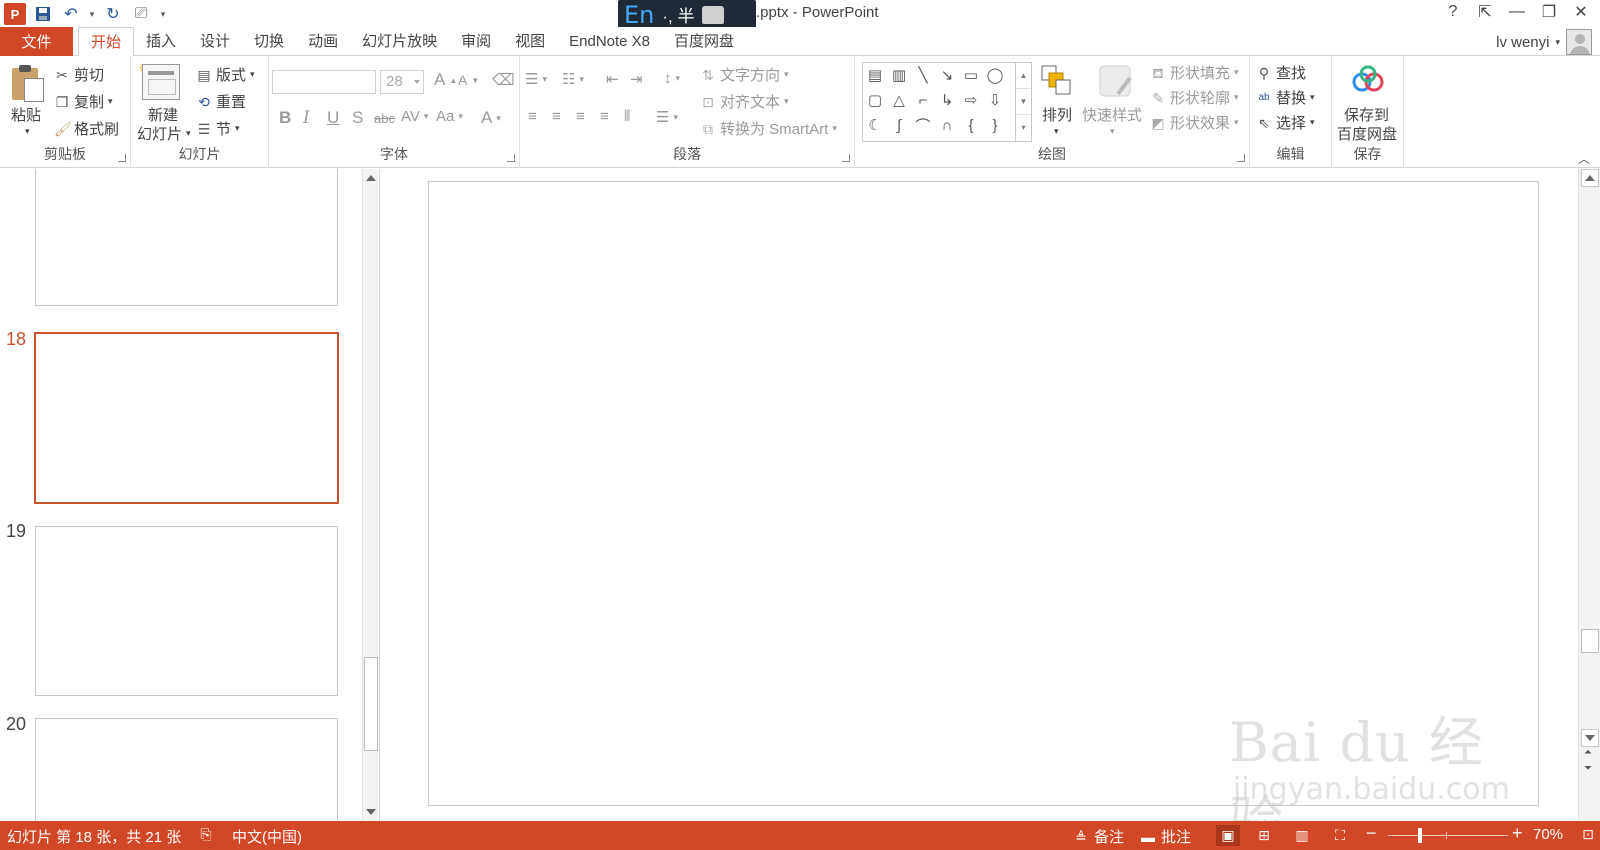 Image resolution: width=1600 pixels, height=850 pixels. Describe the element at coordinates (923, 100) in the screenshot. I see `elbow-connector-shape-icon: ⌐` at that location.